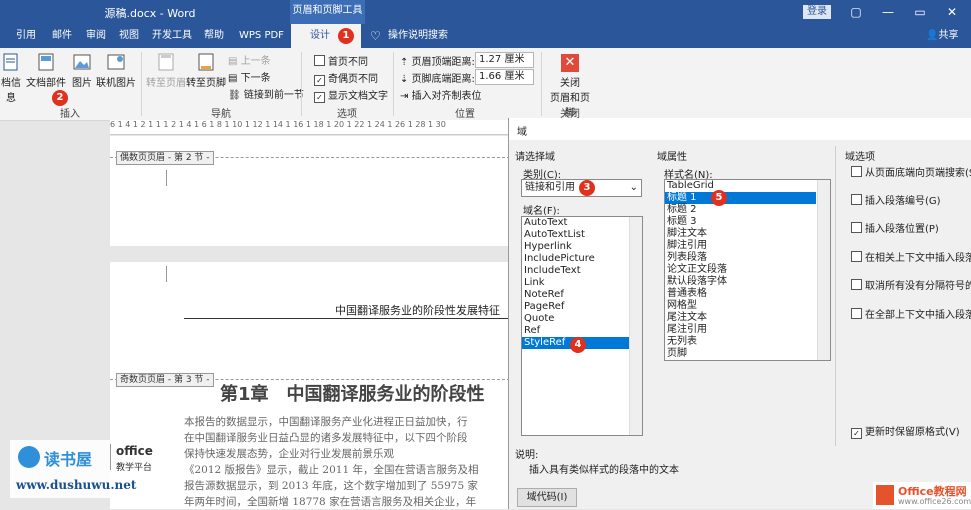  Describe the element at coordinates (740, 210) in the screenshot. I see `style-name-item: 标题 2` at that location.